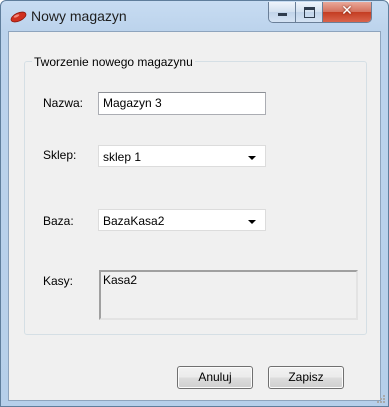 This screenshot has width=389, height=407. Describe the element at coordinates (215, 377) in the screenshot. I see `cancel-button: Anuluj` at that location.